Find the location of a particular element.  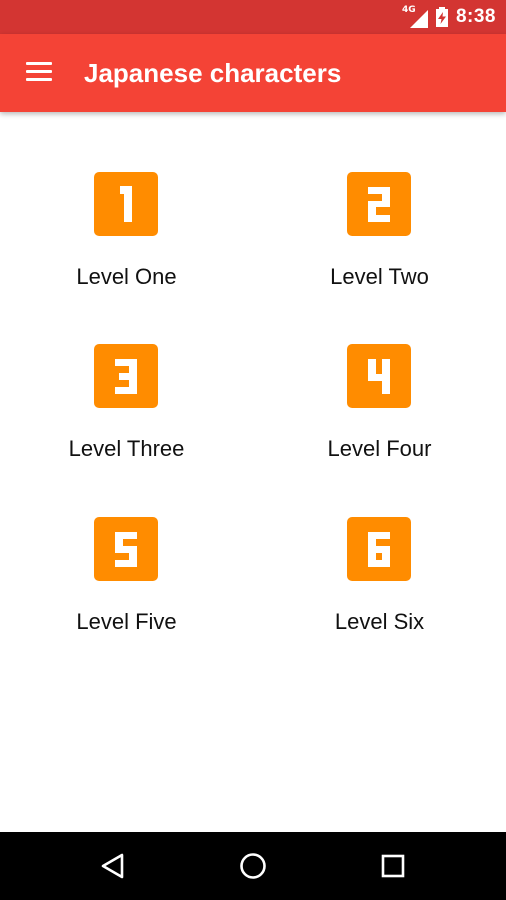

home-icon is located at coordinates (253, 866).